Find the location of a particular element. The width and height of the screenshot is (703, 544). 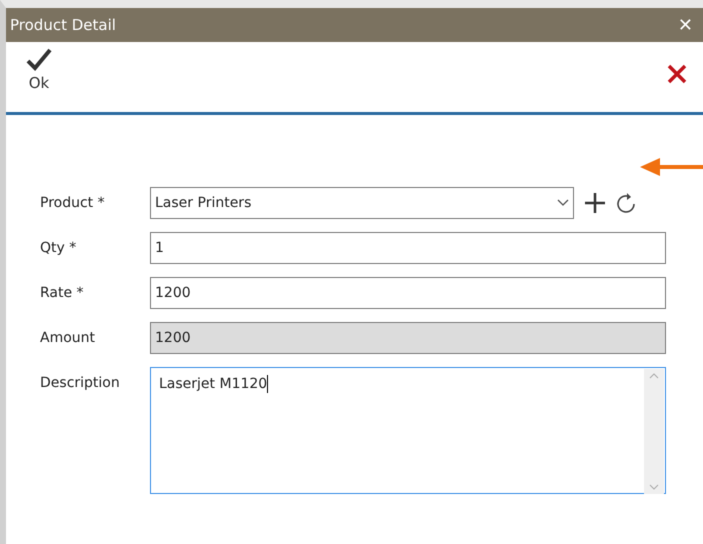

close-icon is located at coordinates (677, 74).